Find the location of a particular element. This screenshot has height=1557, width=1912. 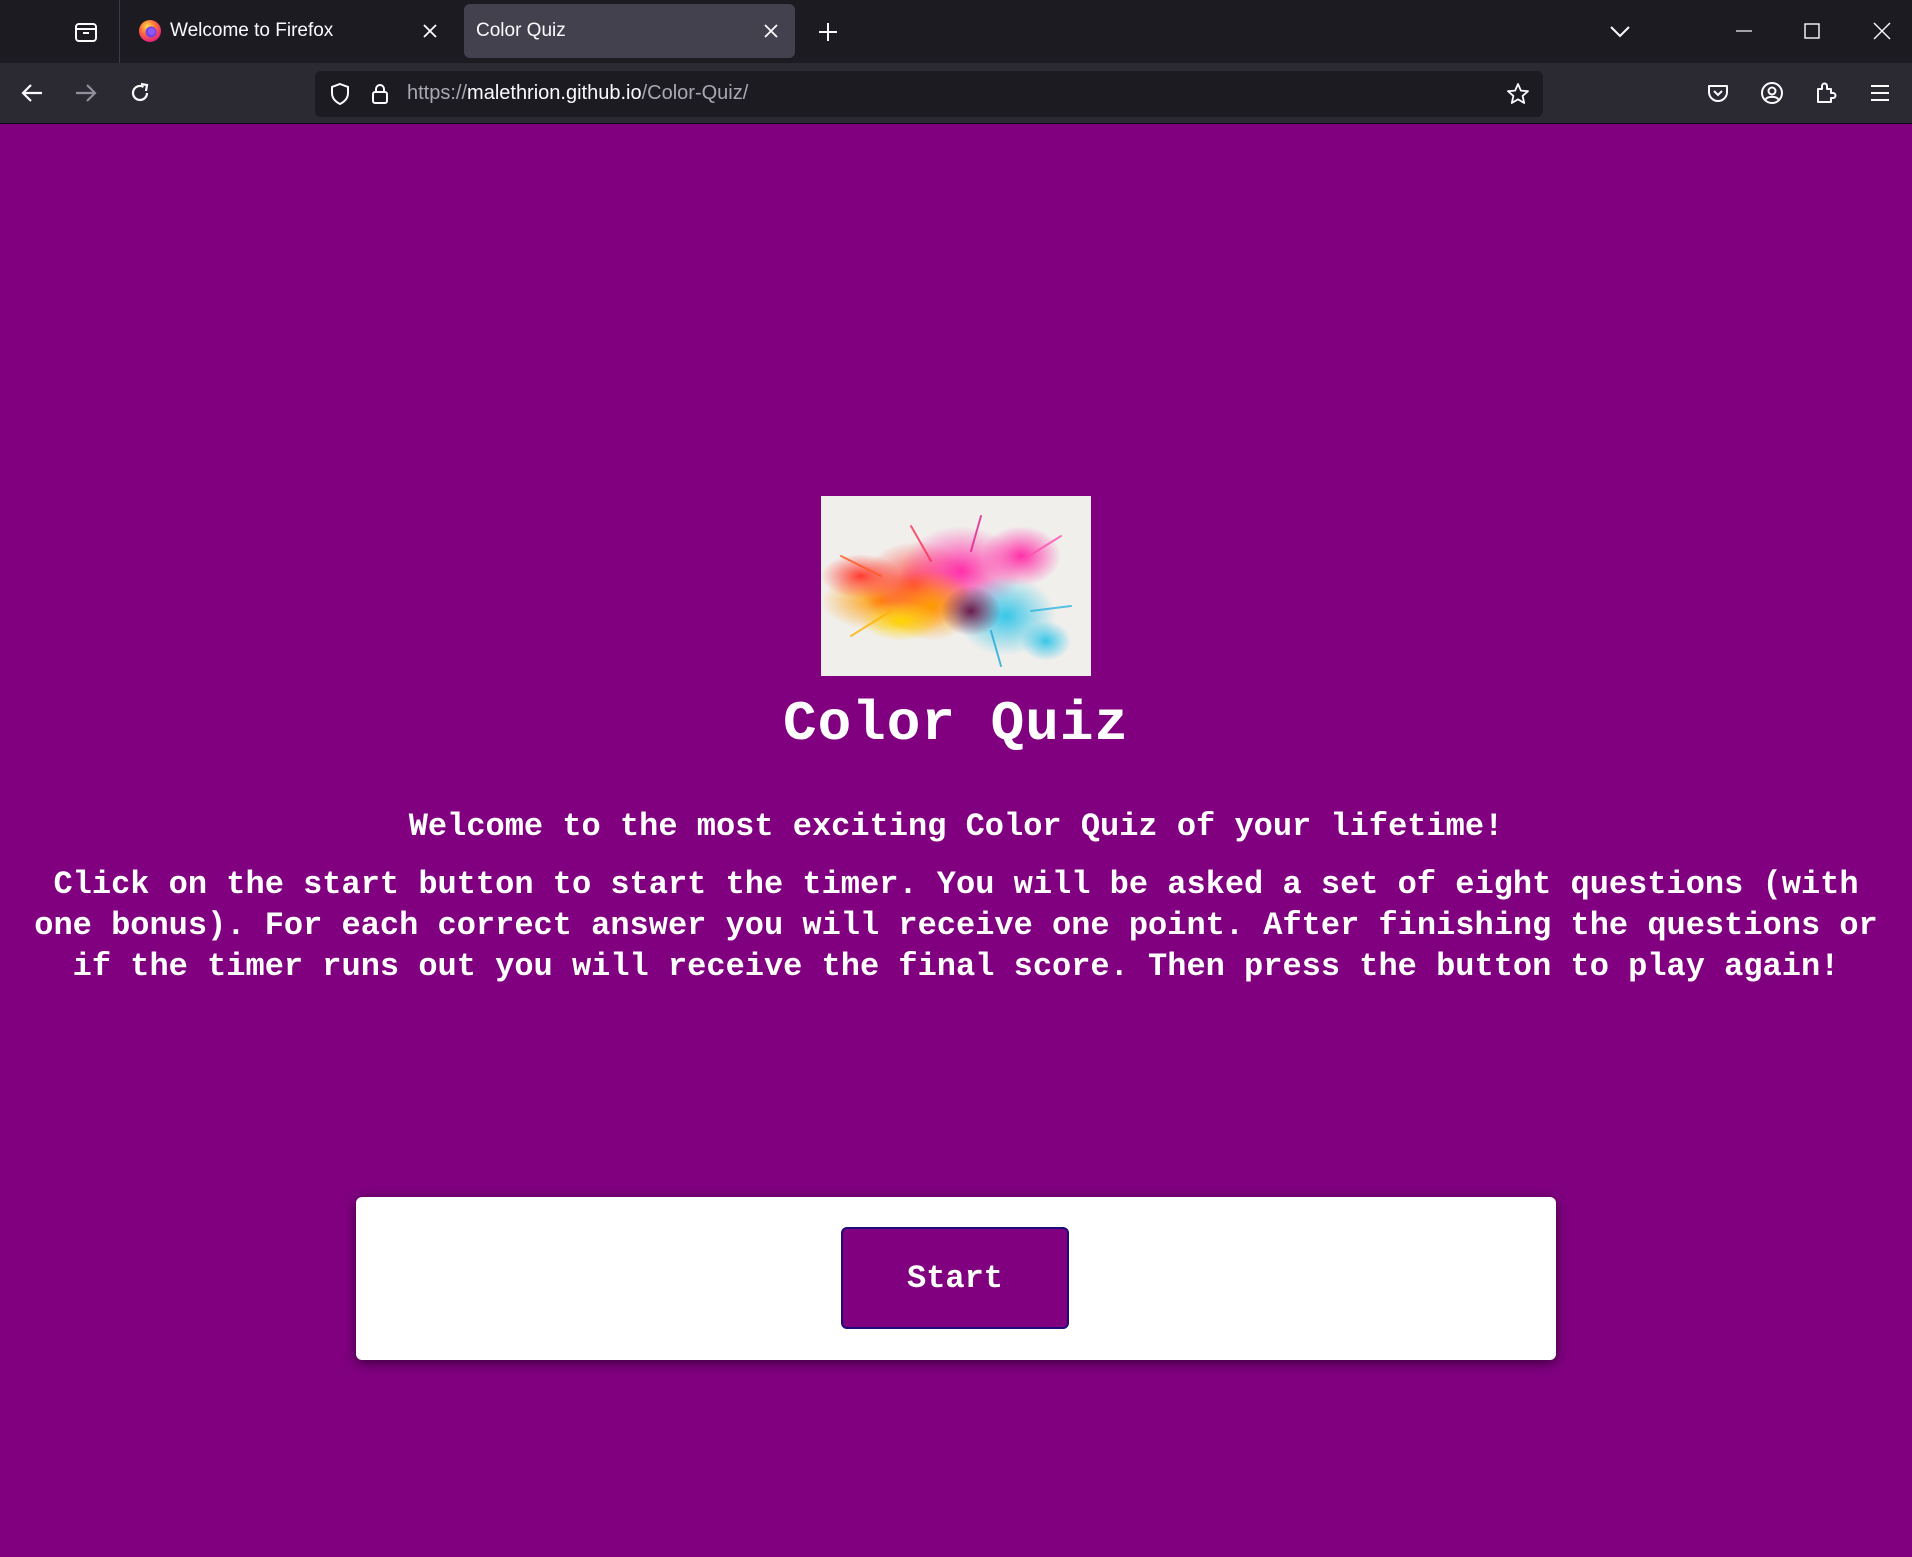

forward-button is located at coordinates (86, 93).